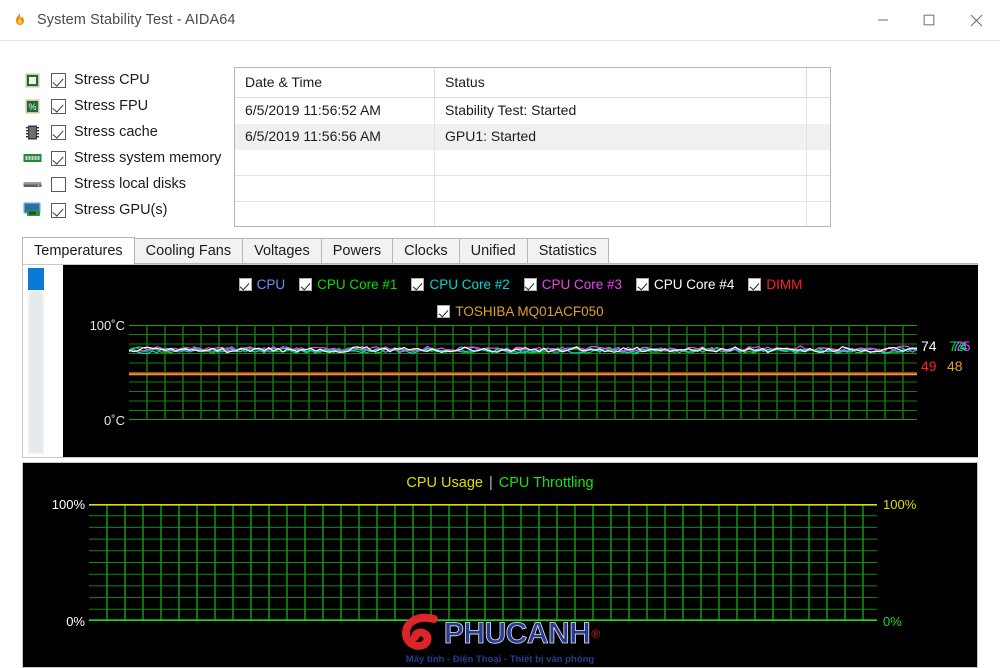  What do you see at coordinates (261, 284) in the screenshot?
I see `legend-item-cpu: CPU` at bounding box center [261, 284].